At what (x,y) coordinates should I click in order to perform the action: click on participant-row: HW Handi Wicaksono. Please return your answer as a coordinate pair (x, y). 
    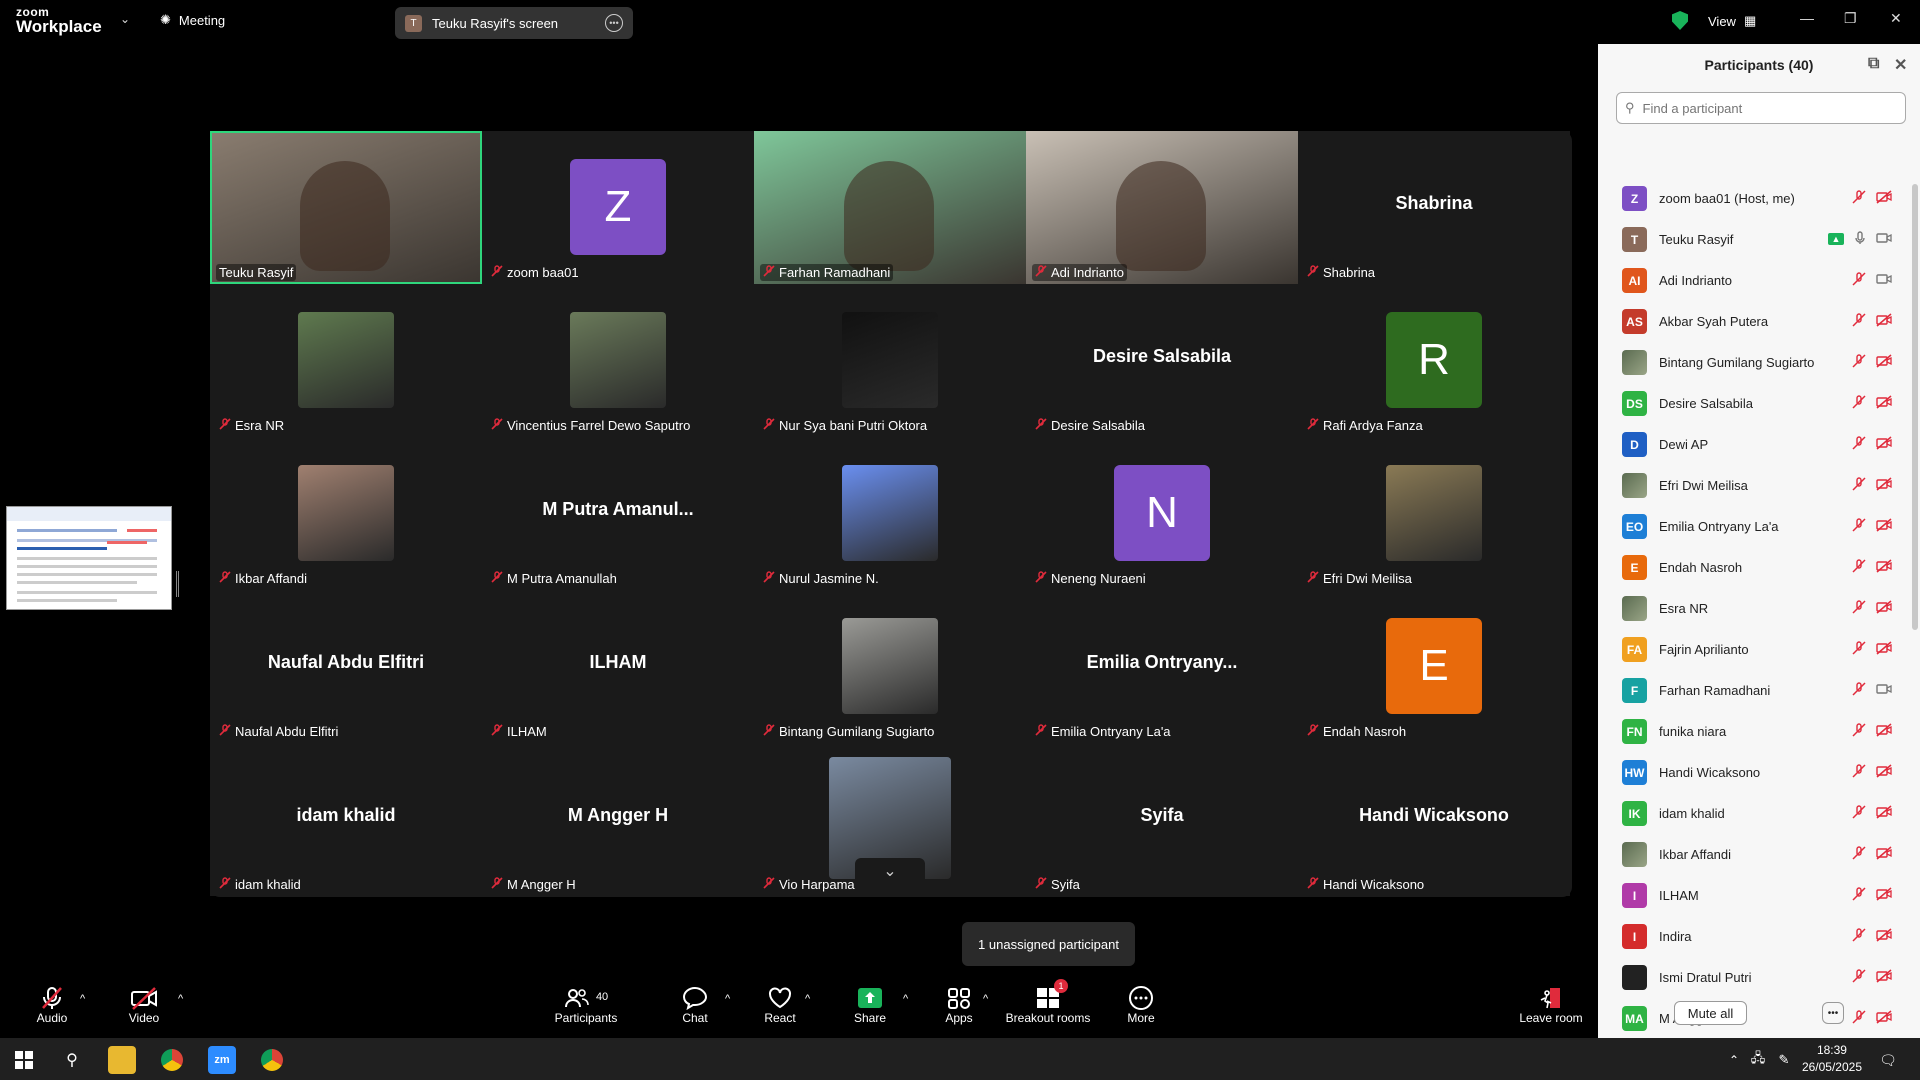
    Looking at the image, I should click on (1754, 772).